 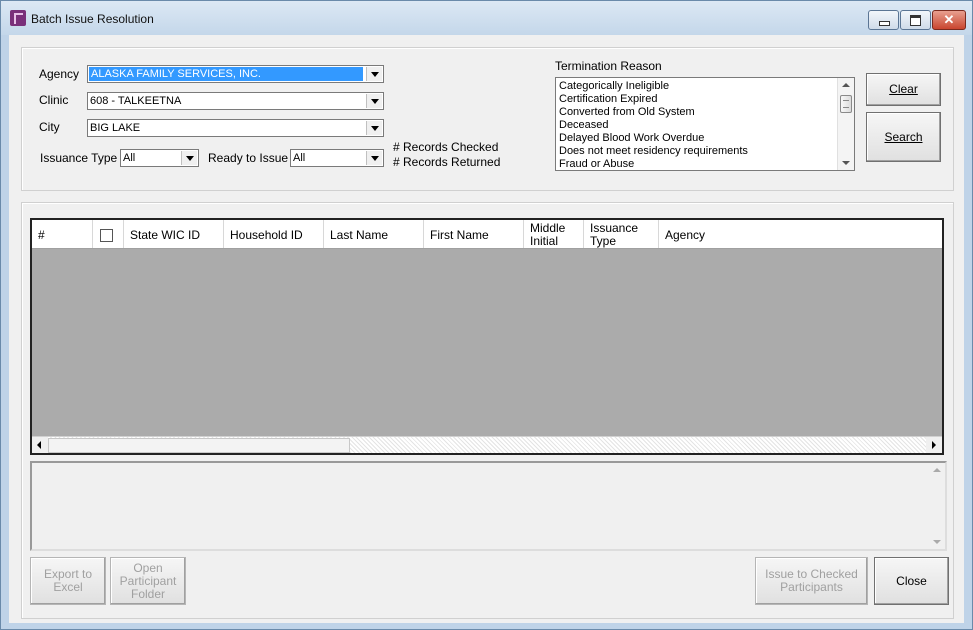 What do you see at coordinates (653, 151) in the screenshot?
I see `list-item: Does not meet residency requirements` at bounding box center [653, 151].